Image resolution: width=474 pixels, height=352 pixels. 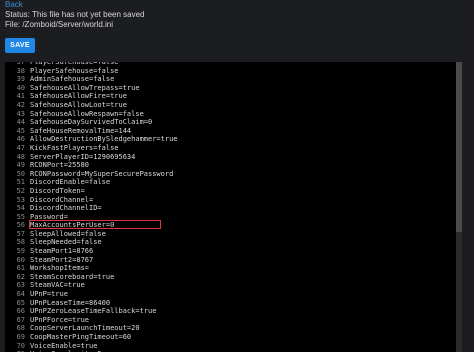 I want to click on code-line: 39 AdminSafehouse=false, so click(x=230, y=79).